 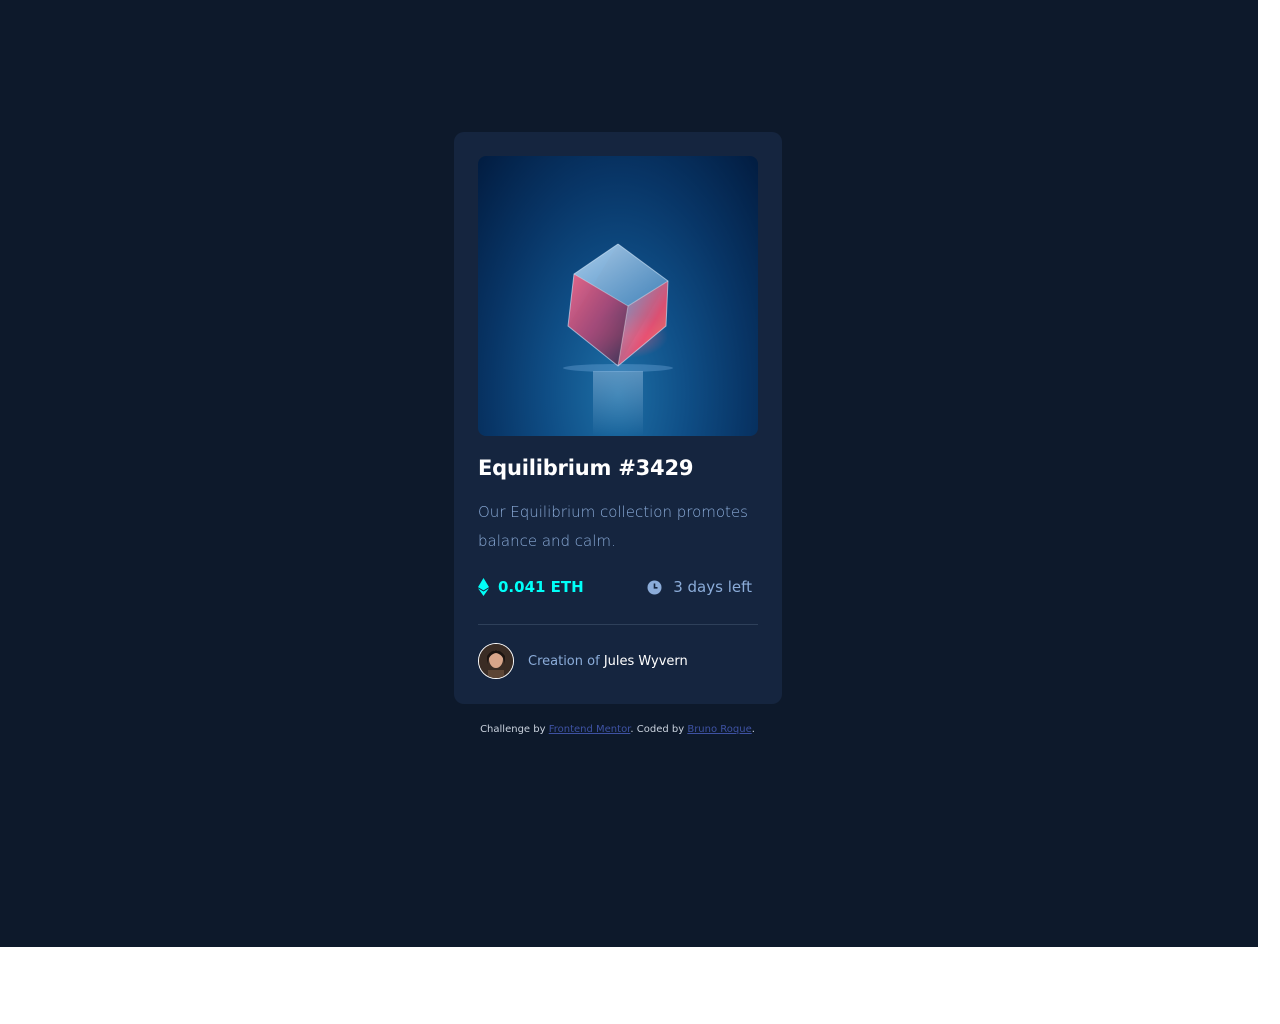 What do you see at coordinates (712, 587) in the screenshot?
I see `time-left-value: 3 days left` at bounding box center [712, 587].